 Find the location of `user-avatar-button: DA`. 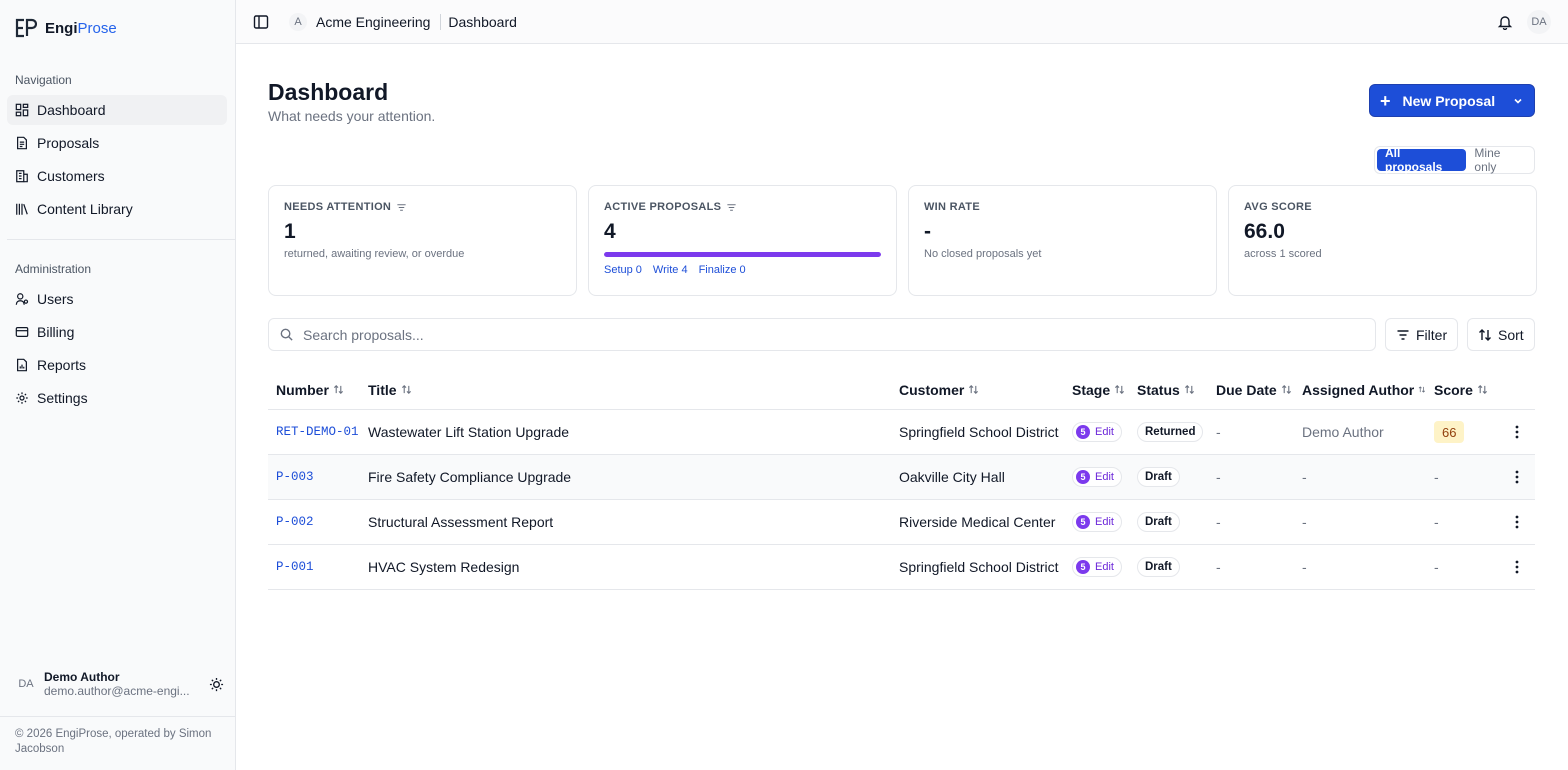

user-avatar-button: DA is located at coordinates (1539, 21).